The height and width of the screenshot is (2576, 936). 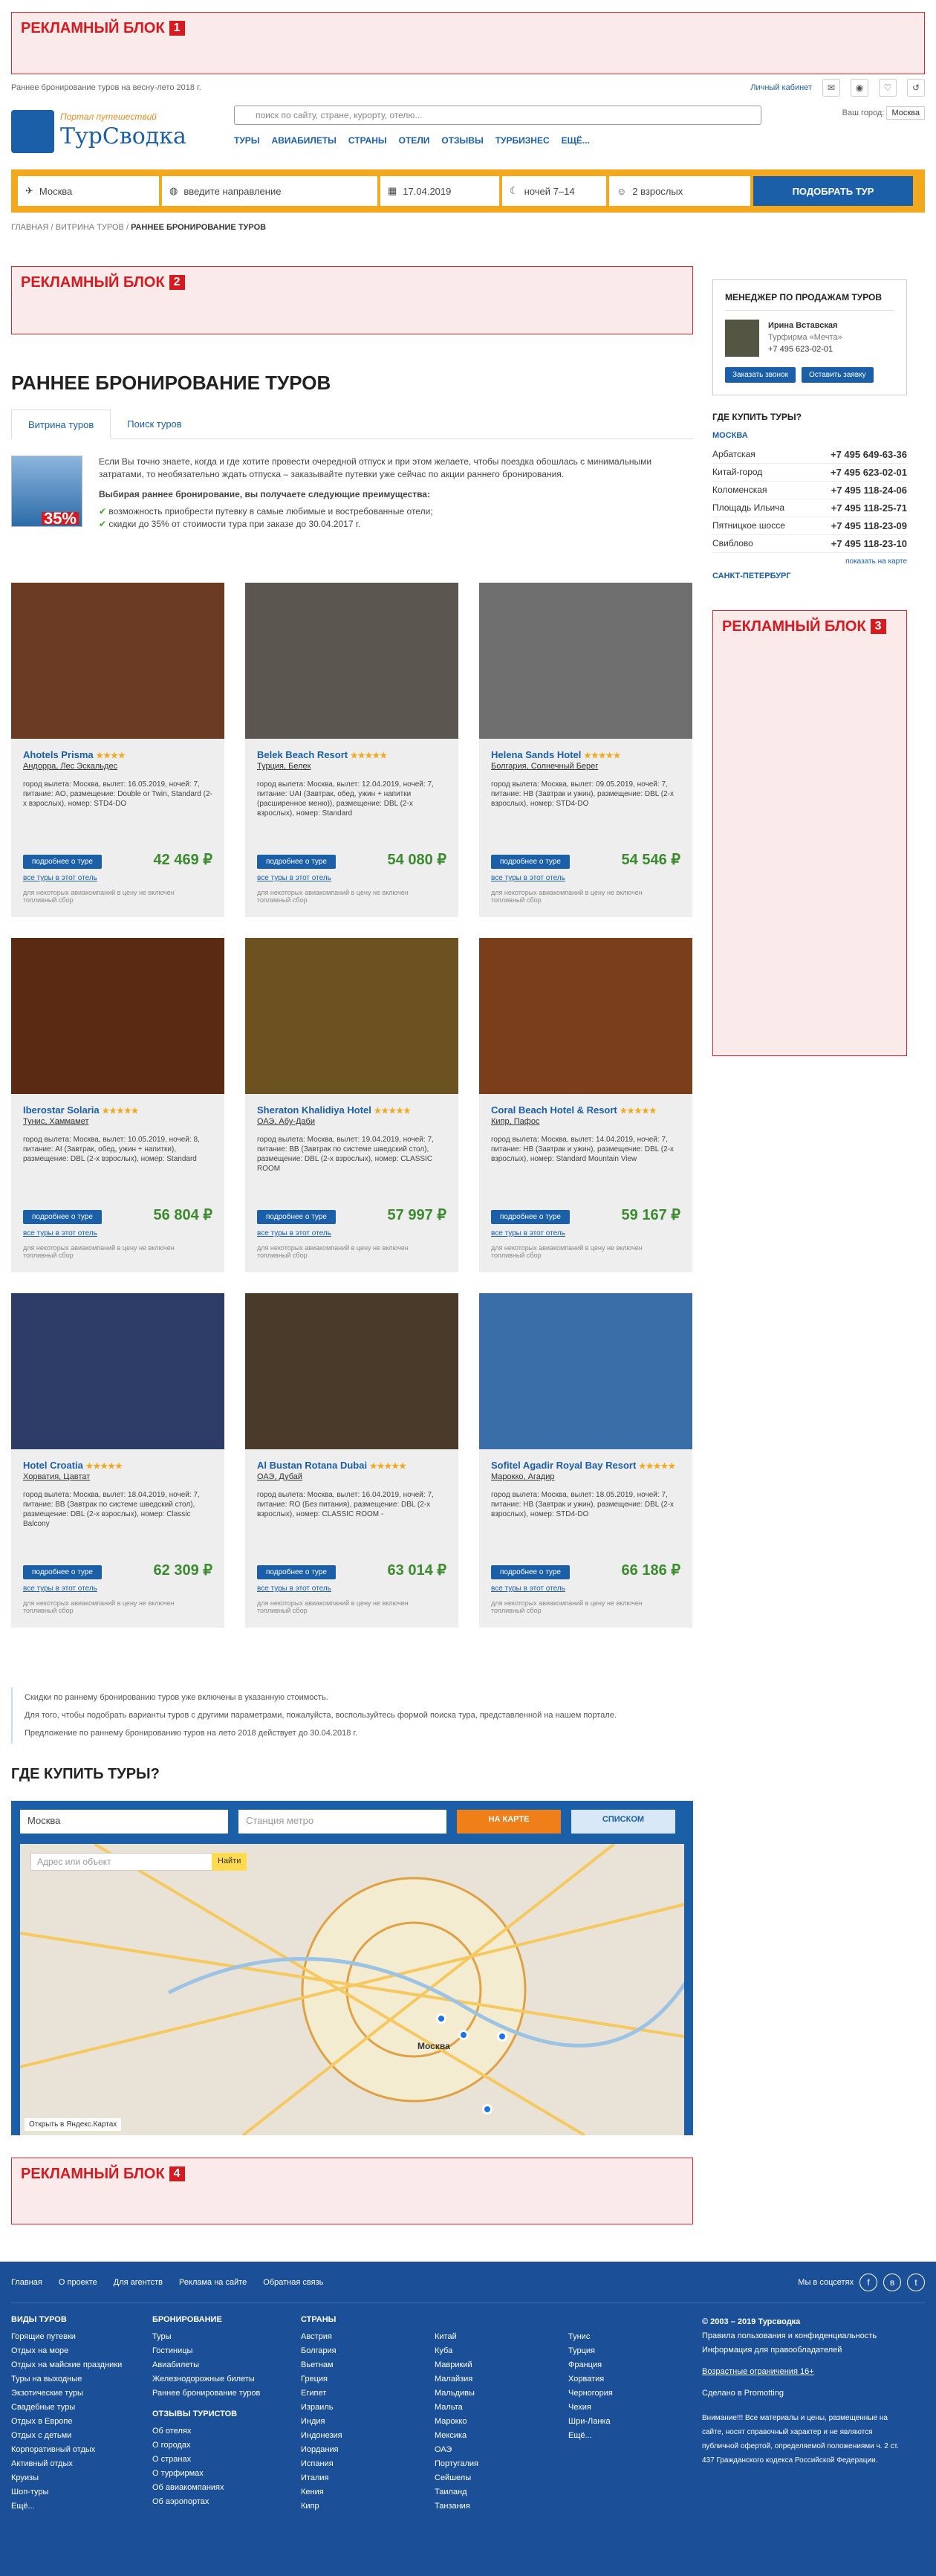 What do you see at coordinates (810, 491) in the screenshot?
I see `office-row: Коломенская +7 495 118-24-06` at bounding box center [810, 491].